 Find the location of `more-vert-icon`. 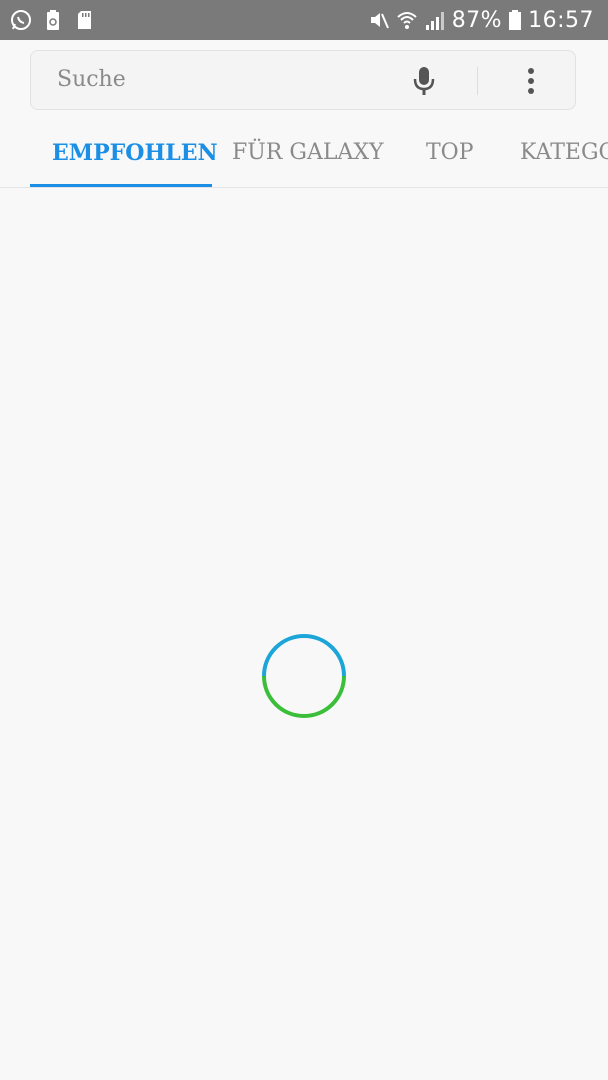

more-vert-icon is located at coordinates (531, 81).